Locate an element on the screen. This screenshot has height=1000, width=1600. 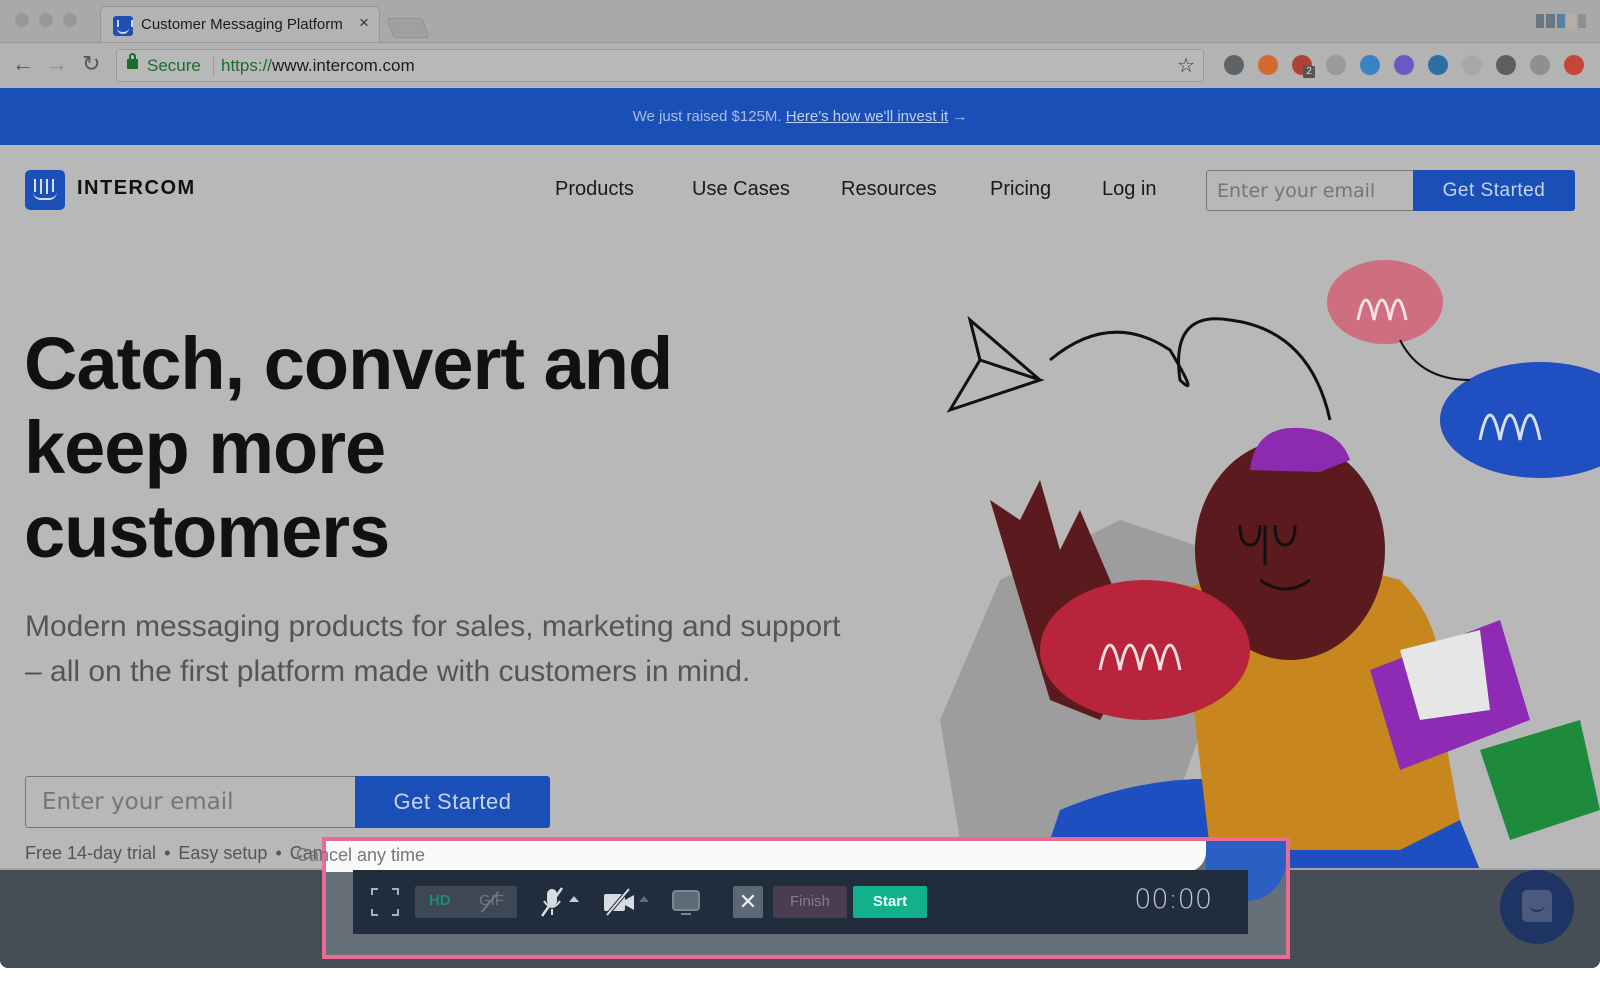
green-envelope is located at coordinates (1540, 780).